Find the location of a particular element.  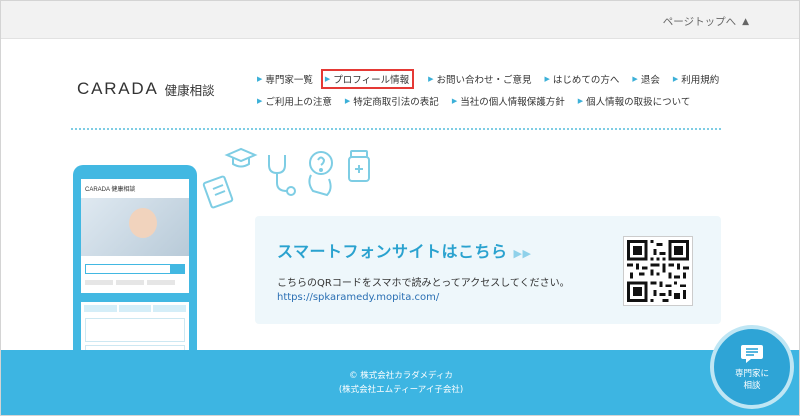

medical-card-icon is located at coordinates (218, 192).